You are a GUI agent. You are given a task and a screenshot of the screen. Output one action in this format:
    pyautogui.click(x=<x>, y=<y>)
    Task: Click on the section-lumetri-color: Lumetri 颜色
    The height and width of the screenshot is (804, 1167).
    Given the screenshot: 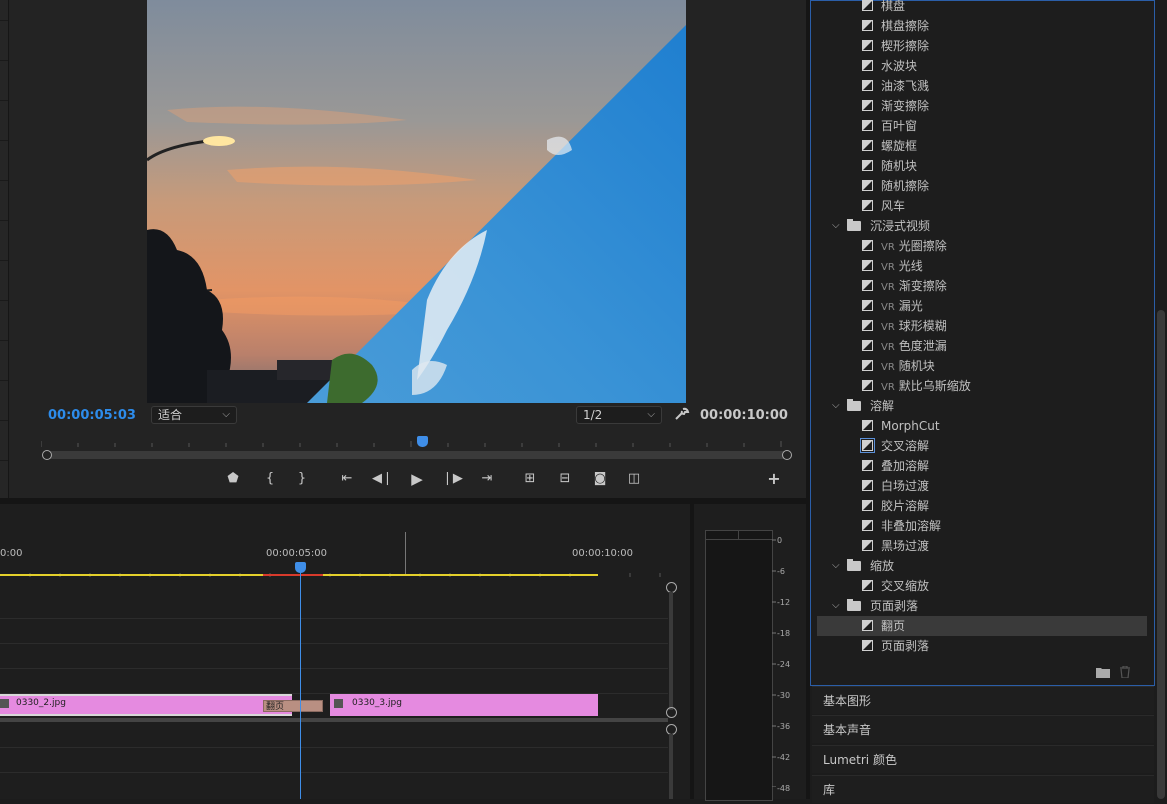 What is the action you would take?
    pyautogui.click(x=983, y=759)
    